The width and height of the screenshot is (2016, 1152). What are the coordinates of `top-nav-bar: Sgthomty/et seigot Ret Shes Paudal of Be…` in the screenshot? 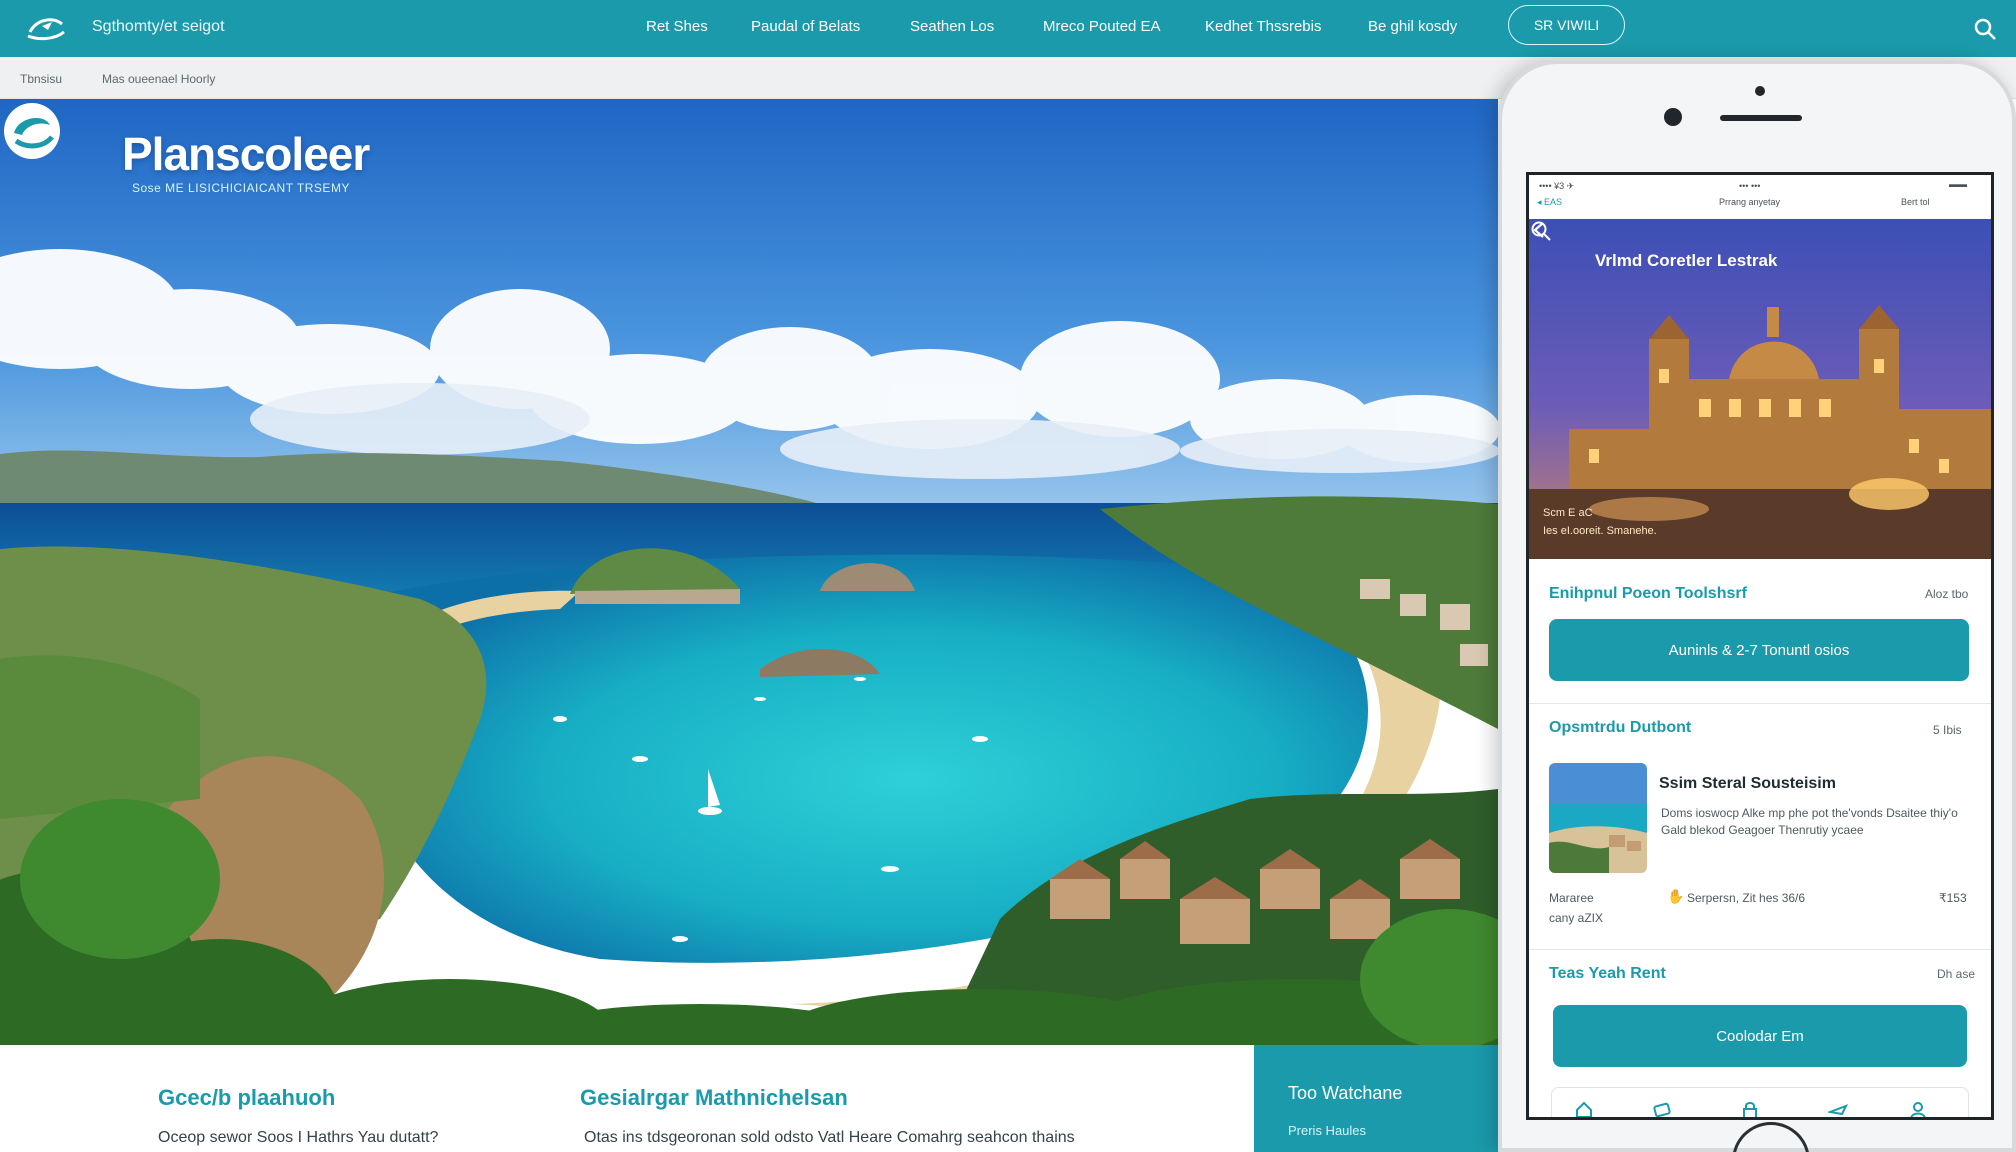 It's located at (1008, 28).